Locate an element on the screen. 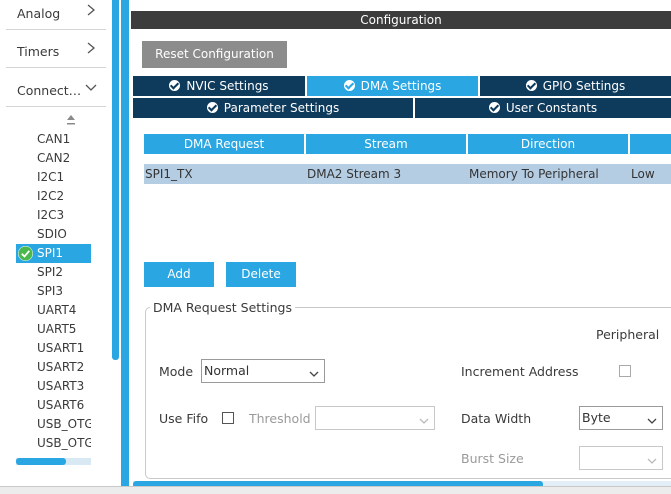 This screenshot has width=671, height=494. burst-size-select is located at coordinates (621, 458).